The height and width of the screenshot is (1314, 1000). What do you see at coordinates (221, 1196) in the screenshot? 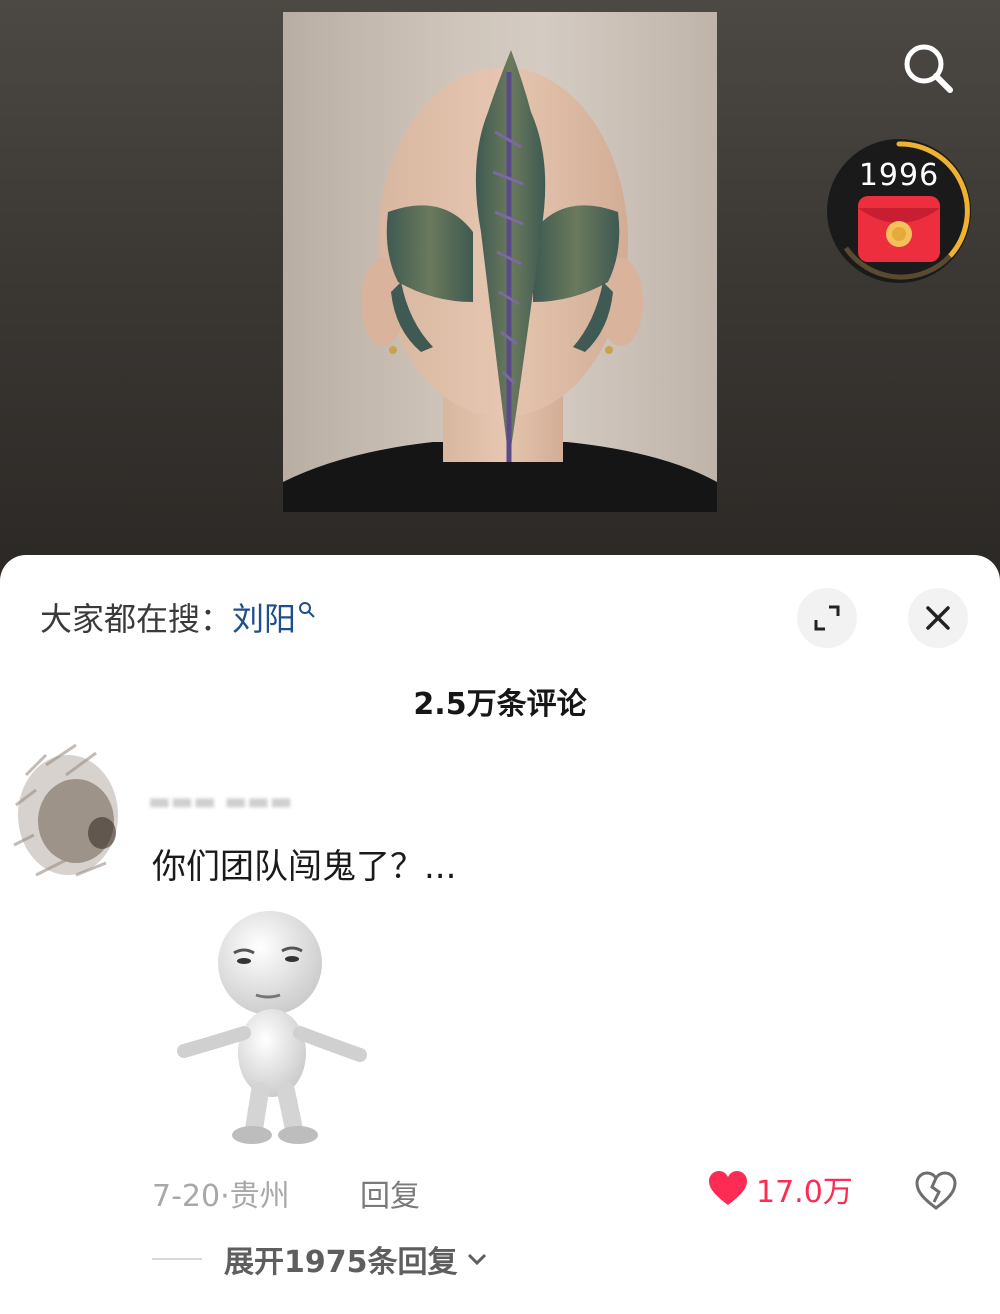
I see `comment-date-location: 7-20·贵州` at bounding box center [221, 1196].